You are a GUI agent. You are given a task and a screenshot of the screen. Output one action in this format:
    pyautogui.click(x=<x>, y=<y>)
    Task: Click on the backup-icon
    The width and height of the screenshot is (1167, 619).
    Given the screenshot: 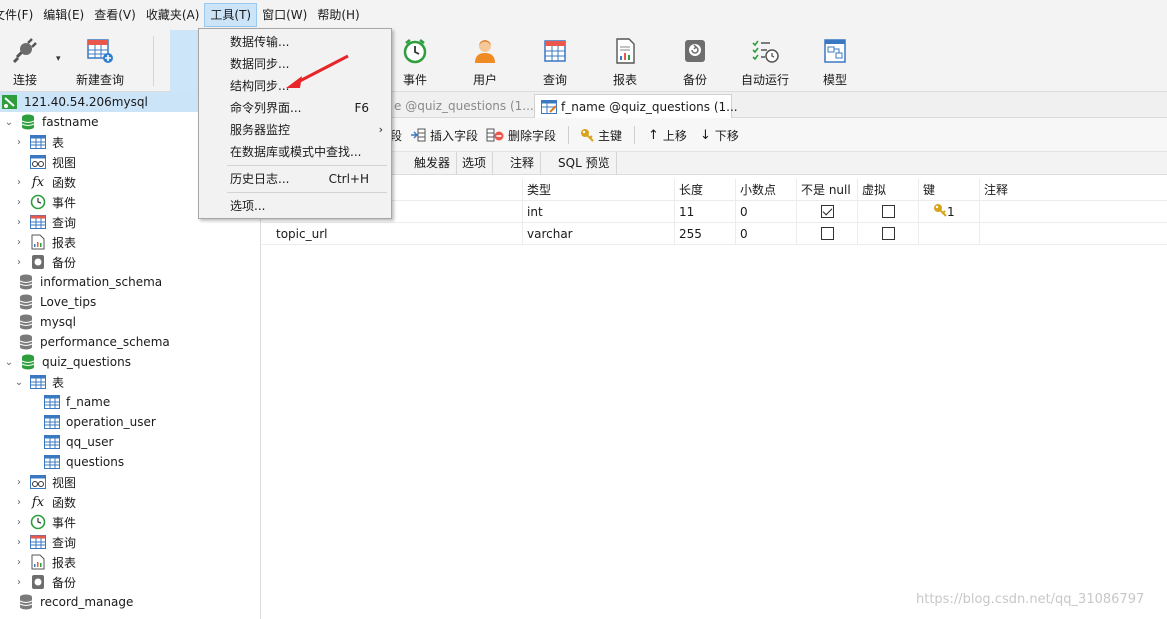 What is the action you would take?
    pyautogui.click(x=695, y=51)
    